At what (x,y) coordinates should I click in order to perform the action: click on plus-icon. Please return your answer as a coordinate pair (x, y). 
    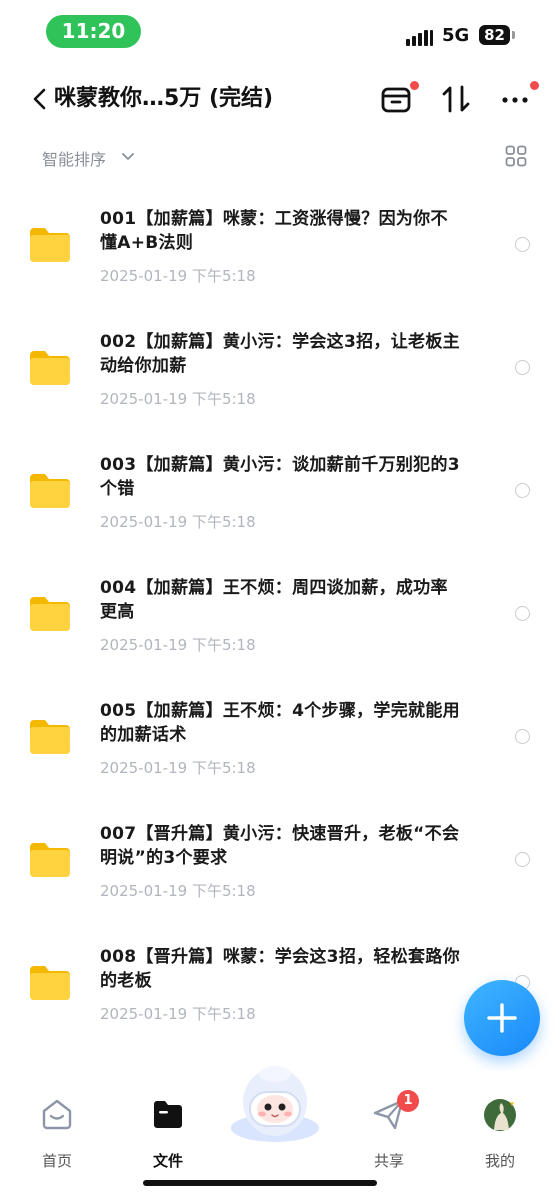
    Looking at the image, I should click on (502, 1018).